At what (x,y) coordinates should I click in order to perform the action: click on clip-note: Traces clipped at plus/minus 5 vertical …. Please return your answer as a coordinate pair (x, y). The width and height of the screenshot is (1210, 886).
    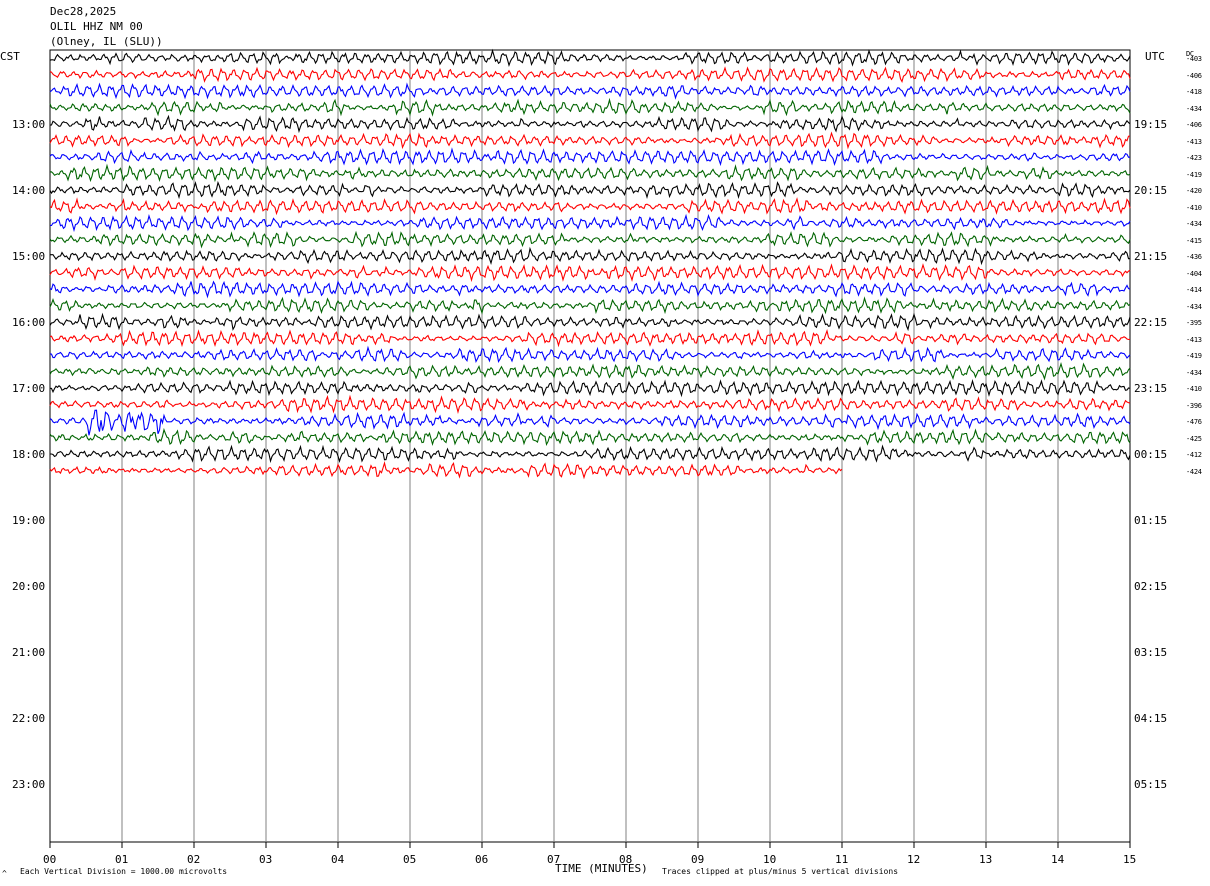
    Looking at the image, I should click on (780, 871).